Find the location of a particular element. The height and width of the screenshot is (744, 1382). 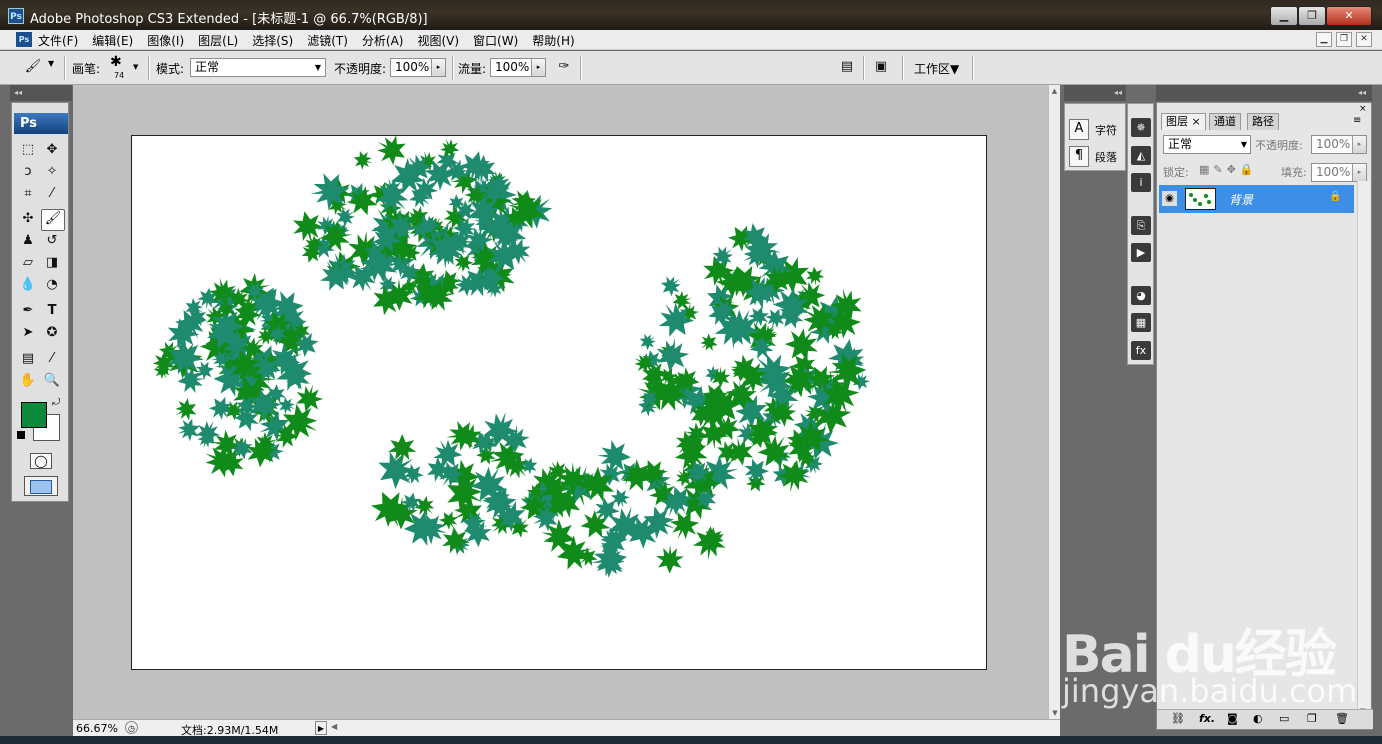

flow-slider-icon: ▸ is located at coordinates (538, 67).